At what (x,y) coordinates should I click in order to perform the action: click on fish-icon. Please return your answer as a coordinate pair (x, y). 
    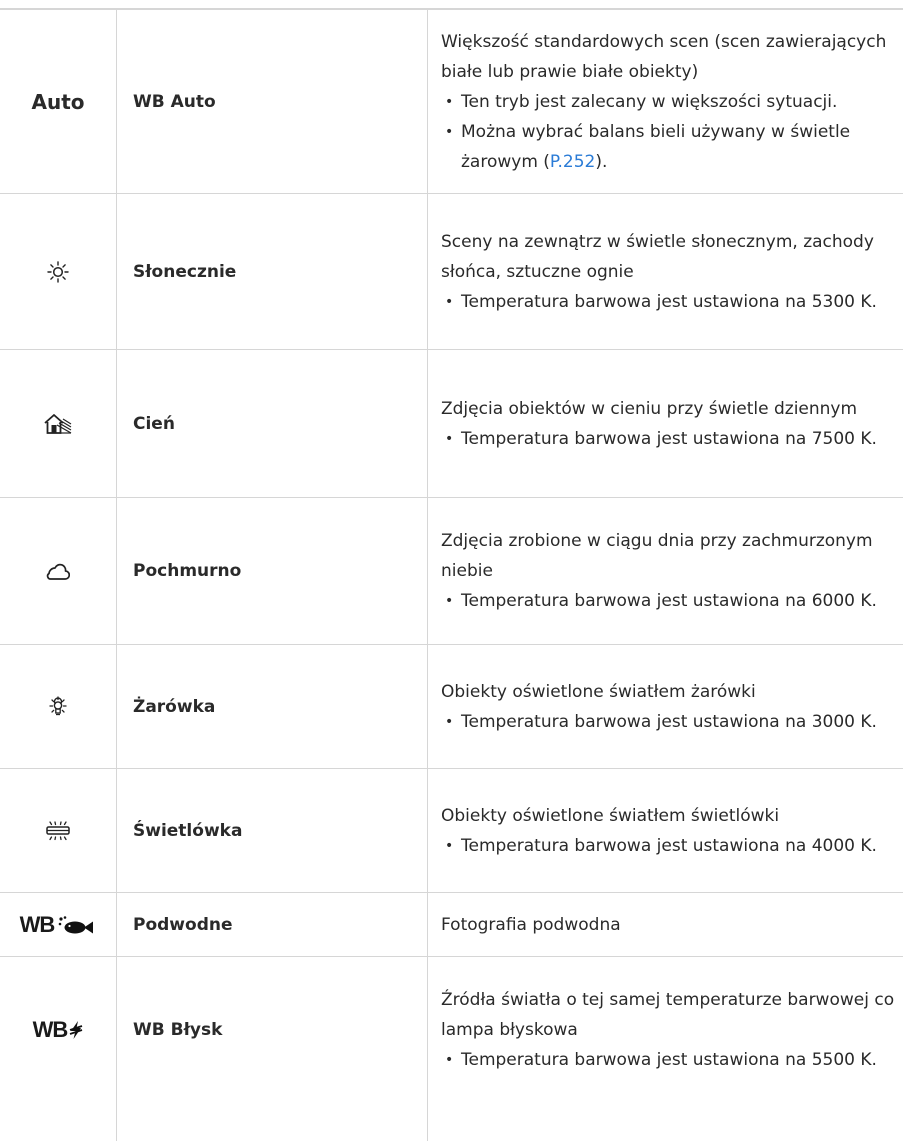
    Looking at the image, I should click on (76, 924).